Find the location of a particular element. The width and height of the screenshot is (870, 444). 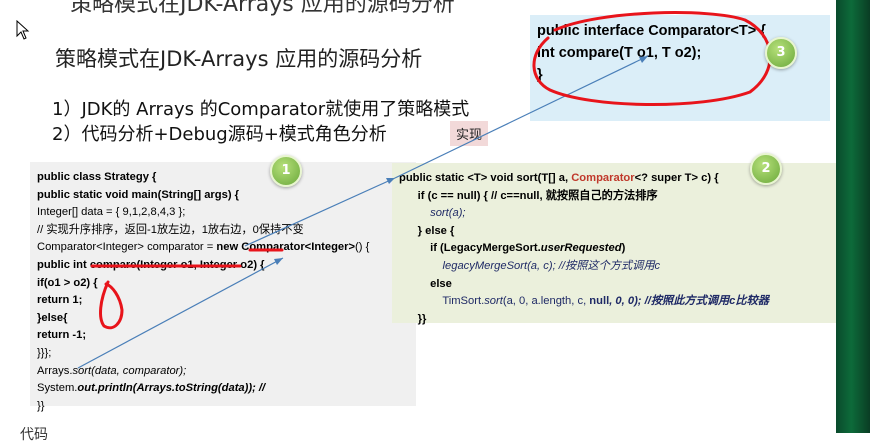

code-line: out is located at coordinates (86, 388).